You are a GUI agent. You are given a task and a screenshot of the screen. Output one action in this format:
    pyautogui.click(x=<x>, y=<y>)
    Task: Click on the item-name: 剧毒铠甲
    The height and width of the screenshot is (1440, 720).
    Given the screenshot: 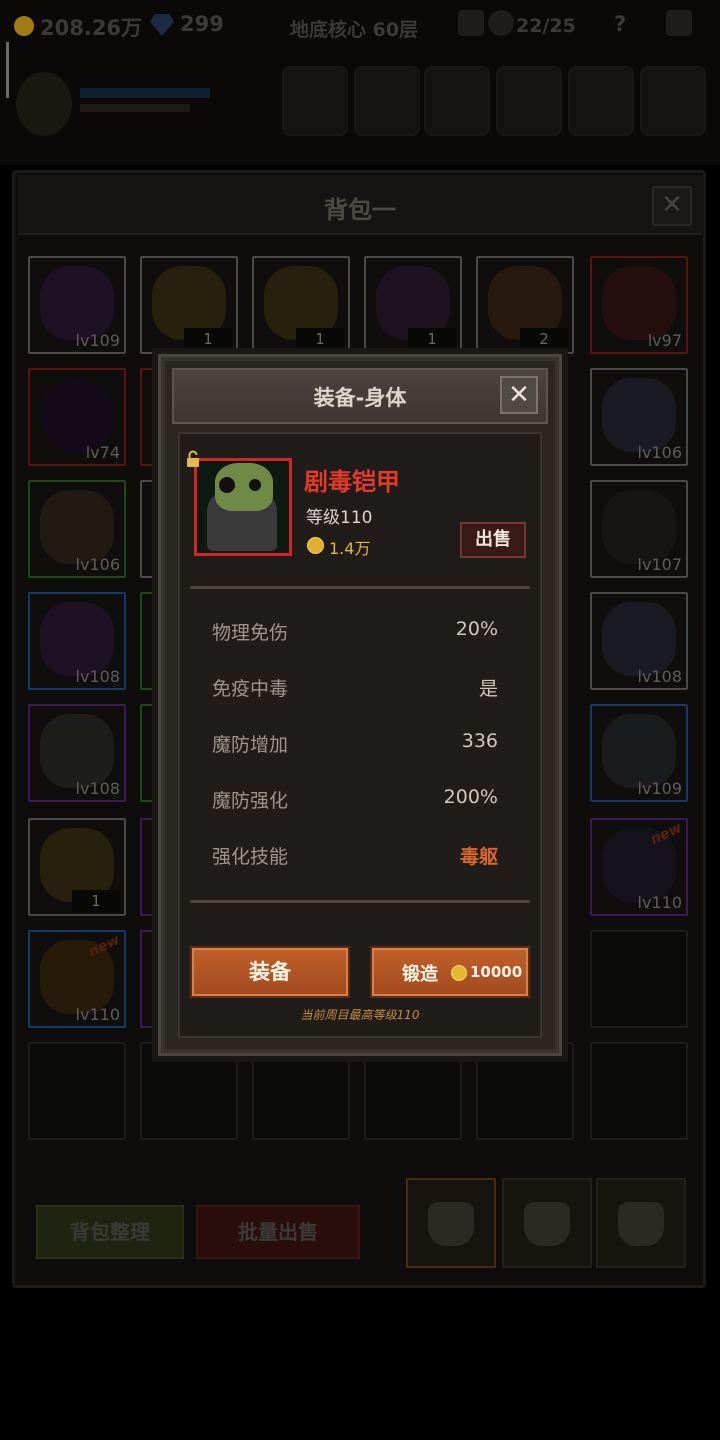 What is the action you would take?
    pyautogui.click(x=352, y=482)
    